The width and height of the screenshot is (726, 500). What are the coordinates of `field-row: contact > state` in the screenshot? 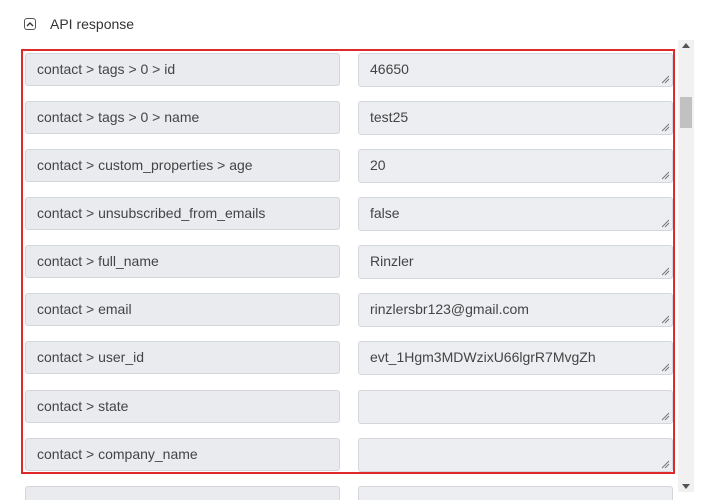 It's located at (339, 407).